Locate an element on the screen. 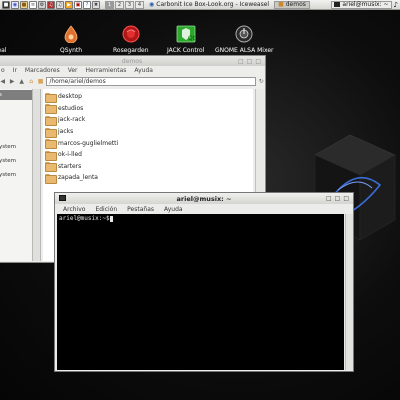 The width and height of the screenshot is (400, 400). jack-icon: Qt is located at coordinates (186, 34).